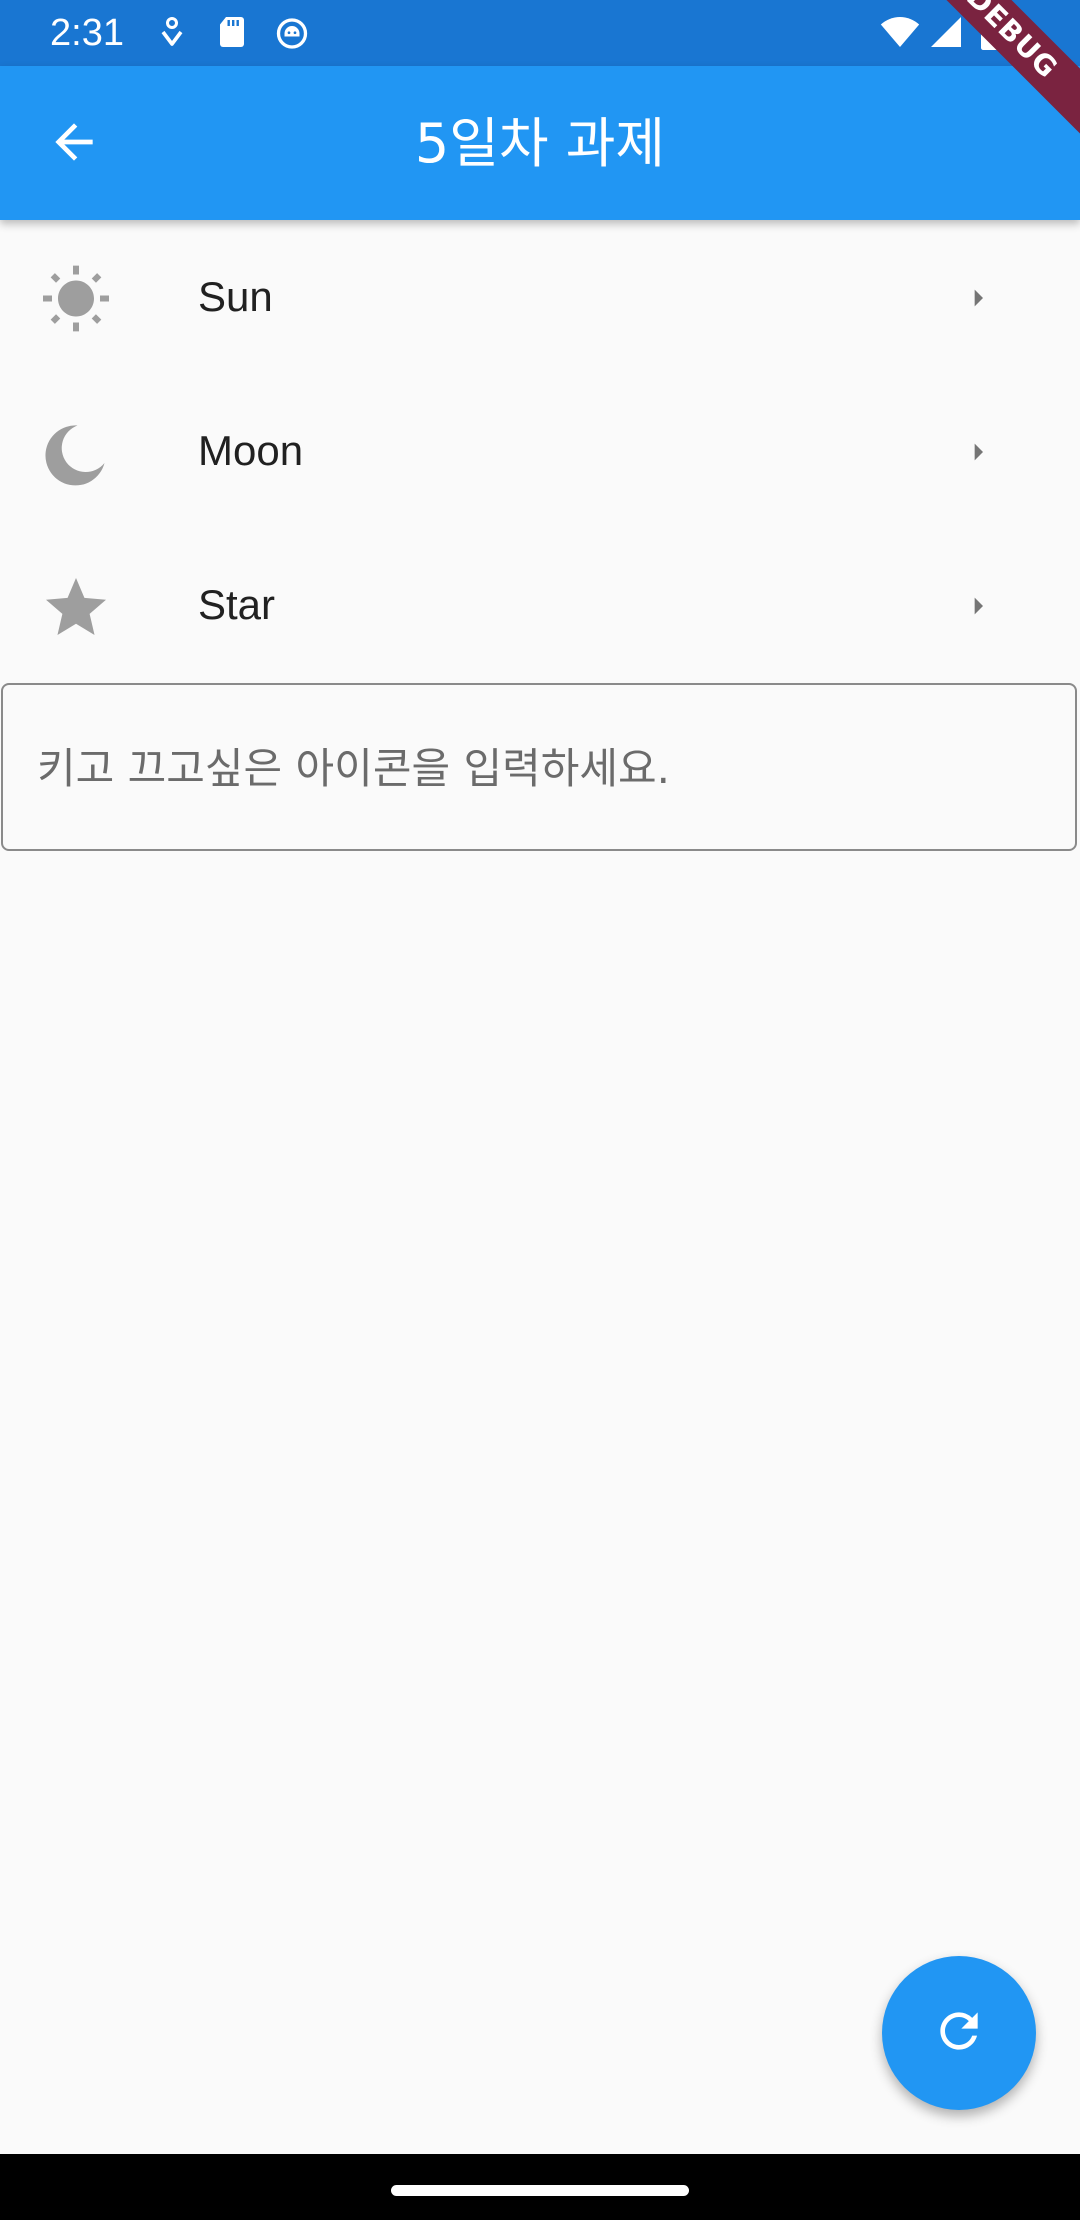  What do you see at coordinates (900, 32) in the screenshot?
I see `wifi-icon` at bounding box center [900, 32].